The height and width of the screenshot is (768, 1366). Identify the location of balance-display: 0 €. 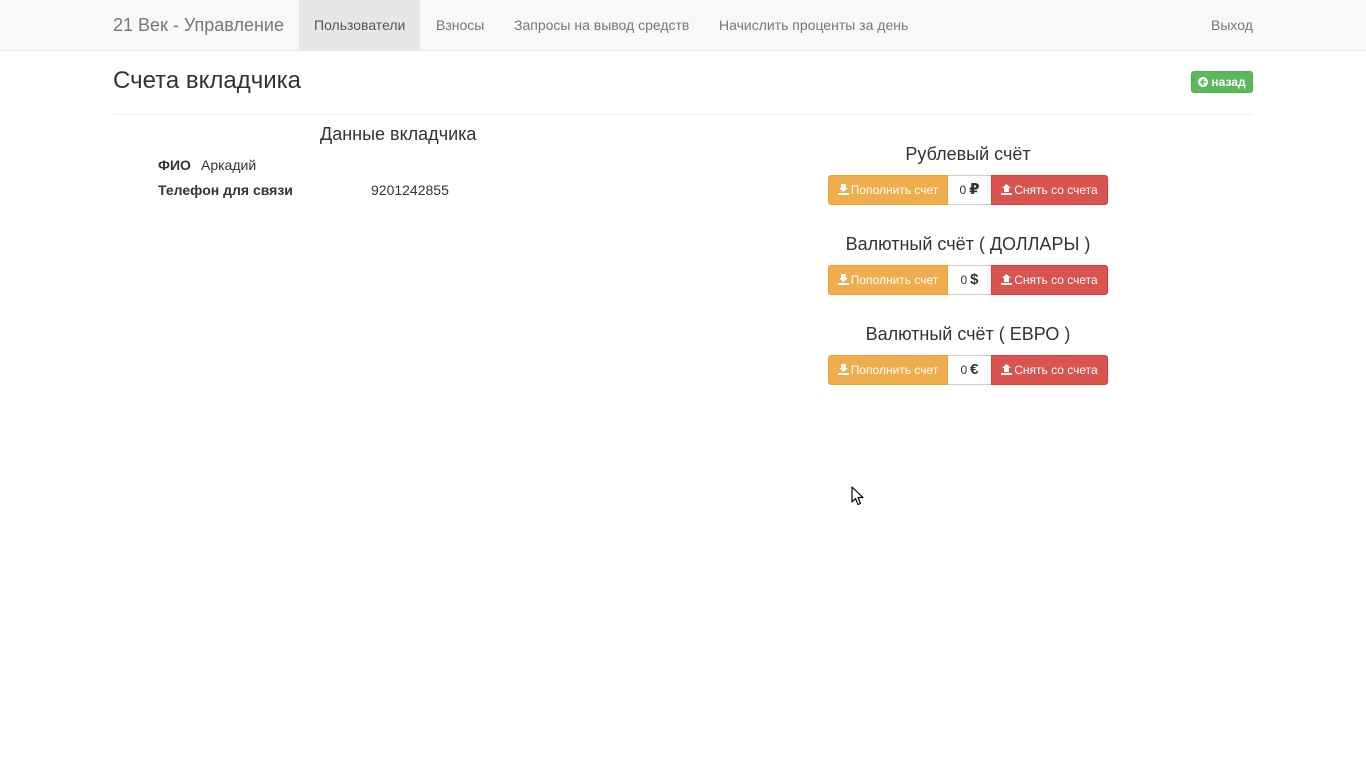
(969, 370).